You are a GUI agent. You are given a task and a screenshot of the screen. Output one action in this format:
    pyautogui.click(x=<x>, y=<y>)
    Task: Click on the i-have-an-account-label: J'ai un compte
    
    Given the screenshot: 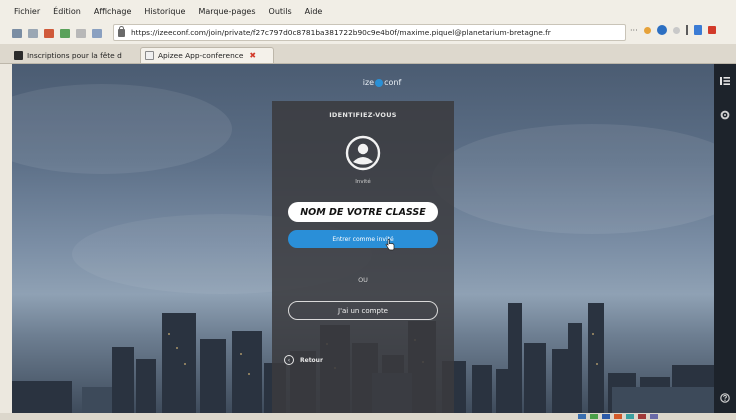 What is the action you would take?
    pyautogui.click(x=363, y=310)
    